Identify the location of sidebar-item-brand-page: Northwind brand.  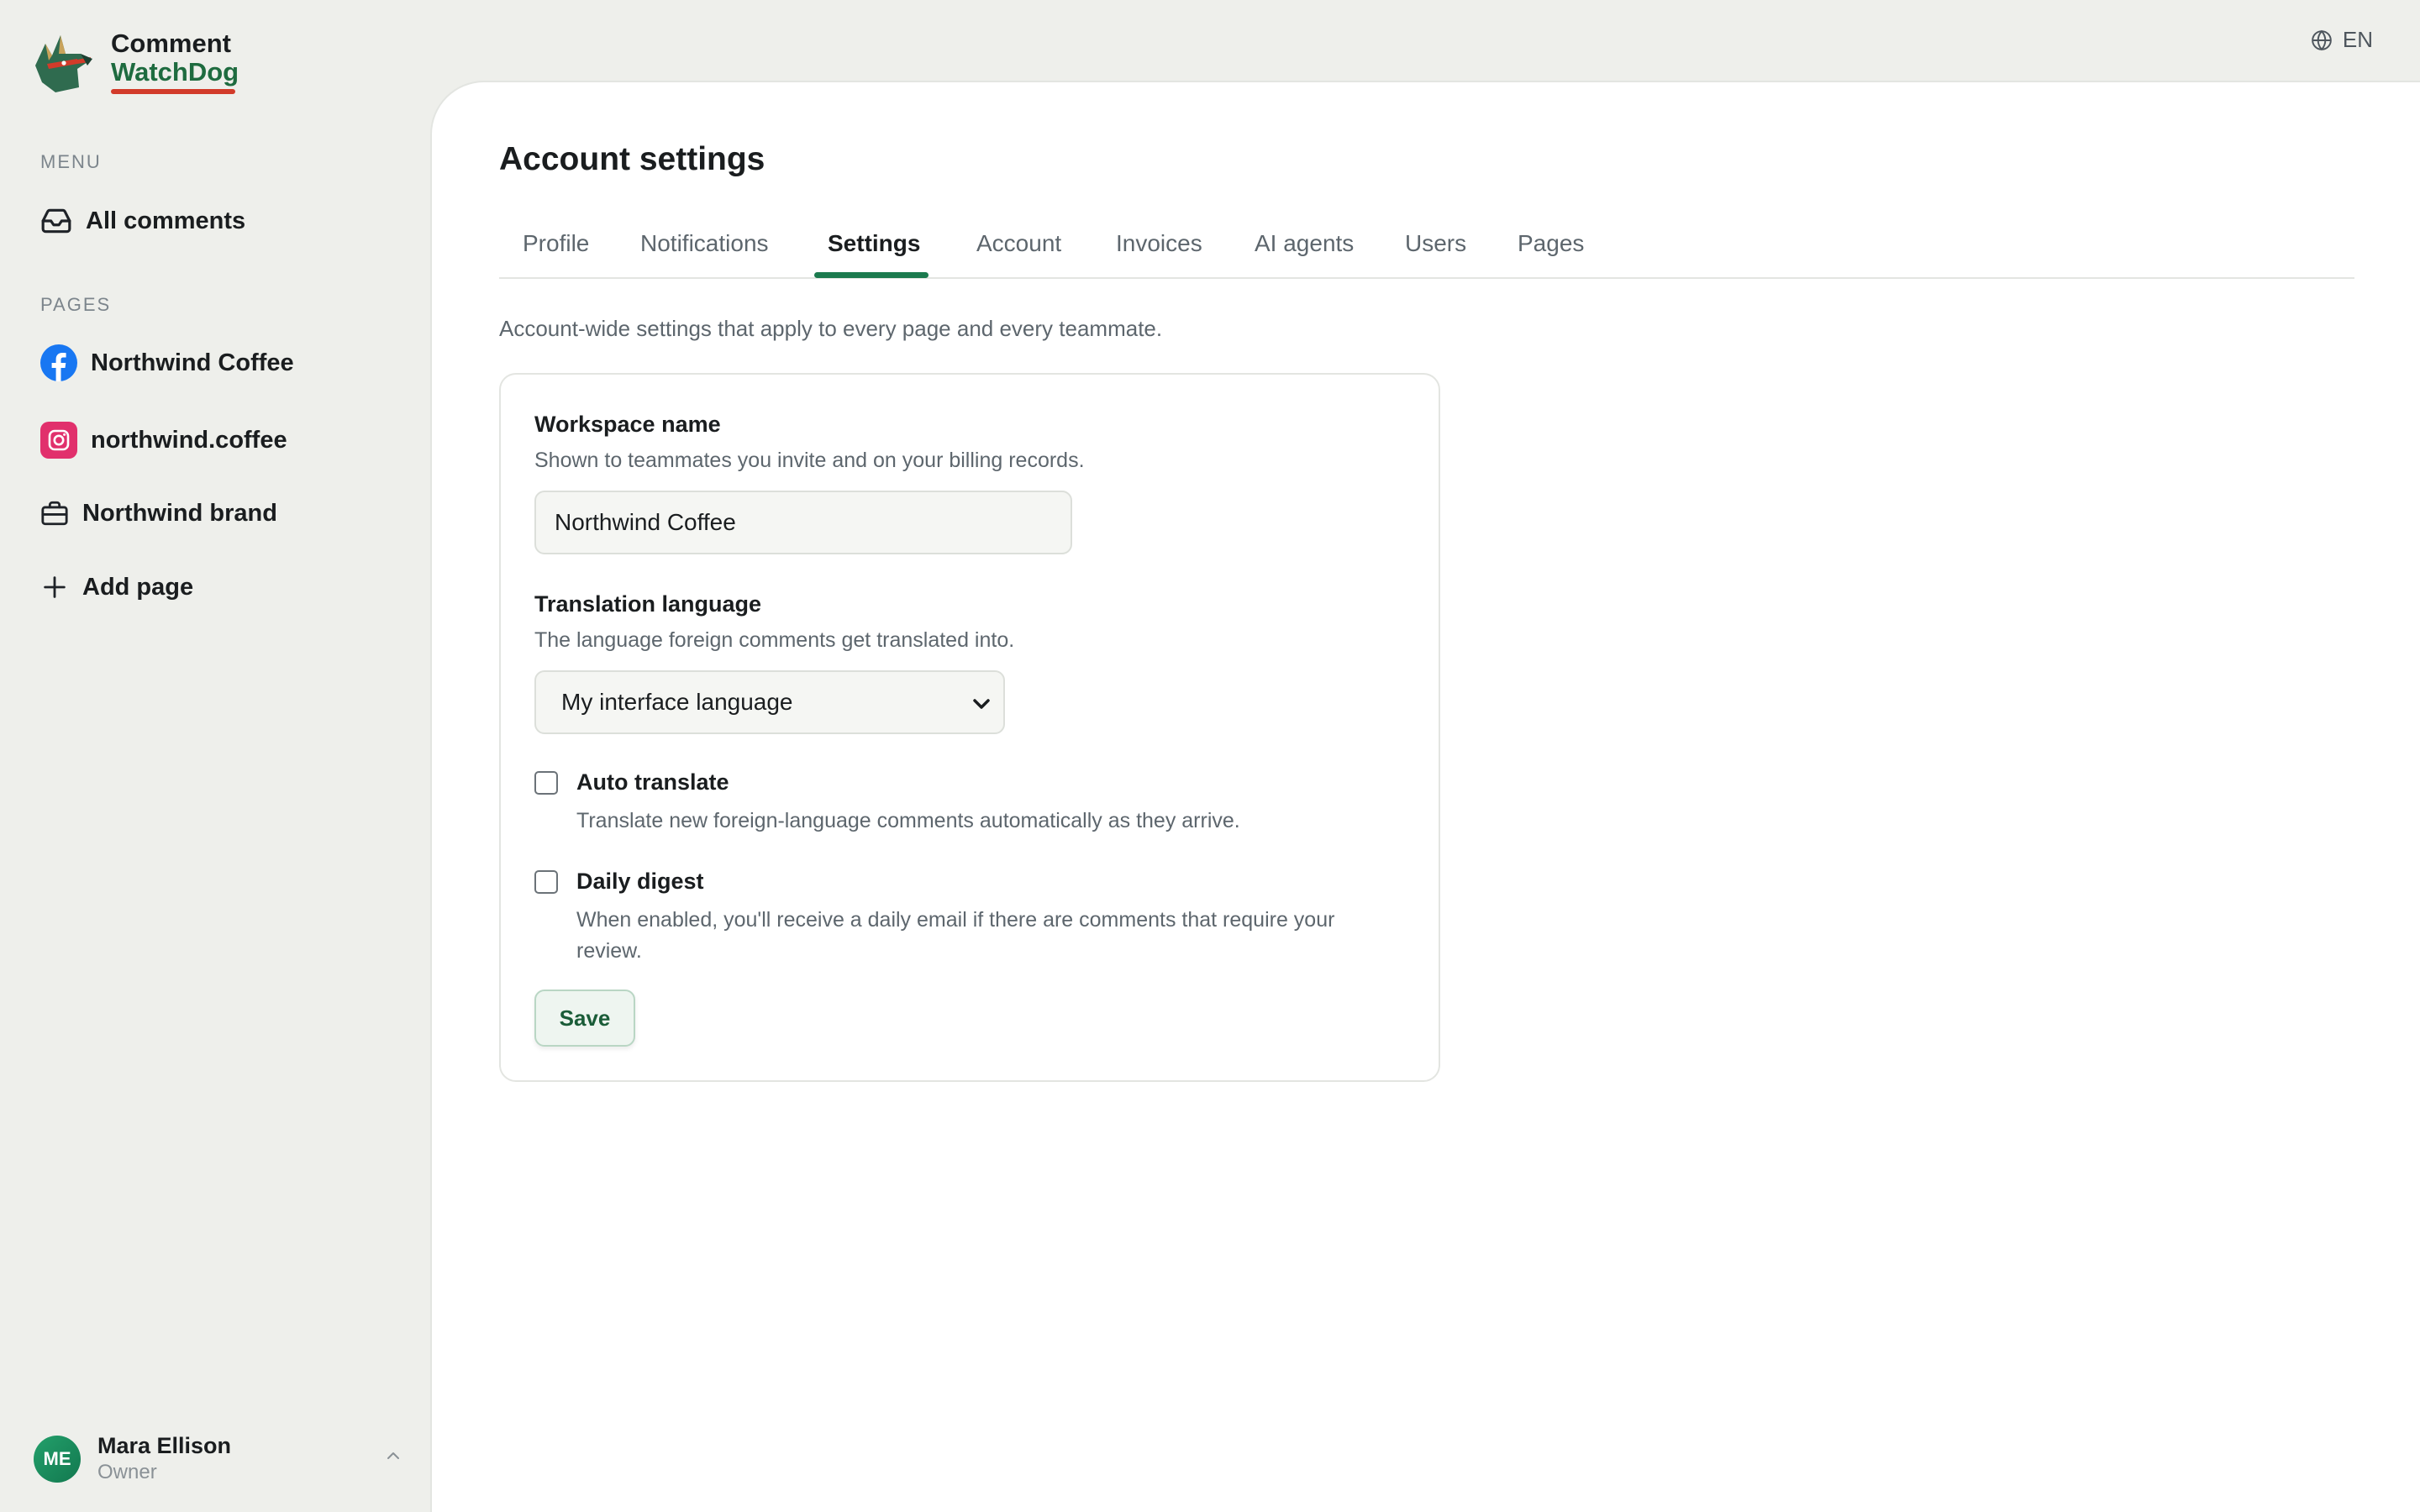
(158, 513).